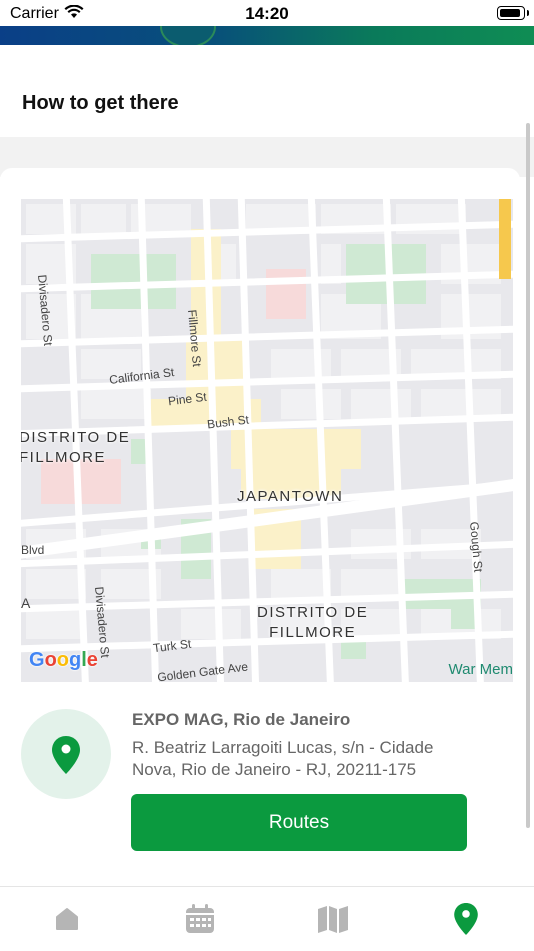 Image resolution: width=534 pixels, height=951 pixels. I want to click on google-logo: Google, so click(63, 660).